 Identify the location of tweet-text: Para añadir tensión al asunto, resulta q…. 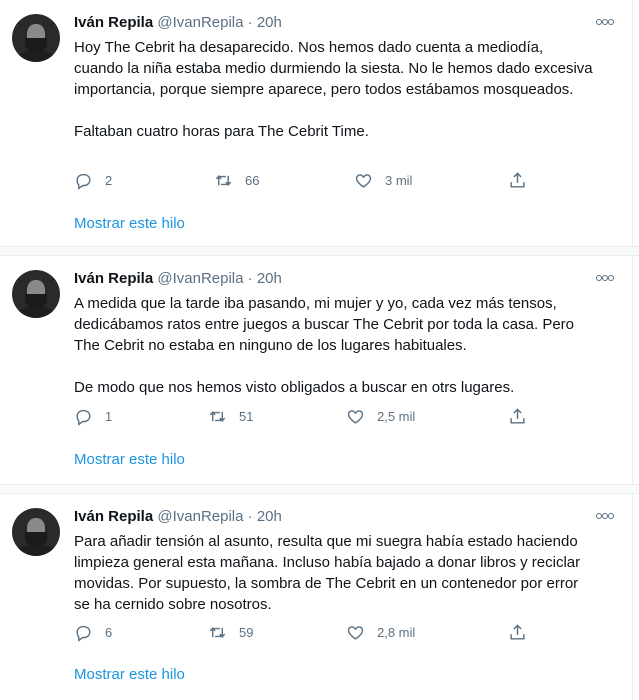
(334, 573).